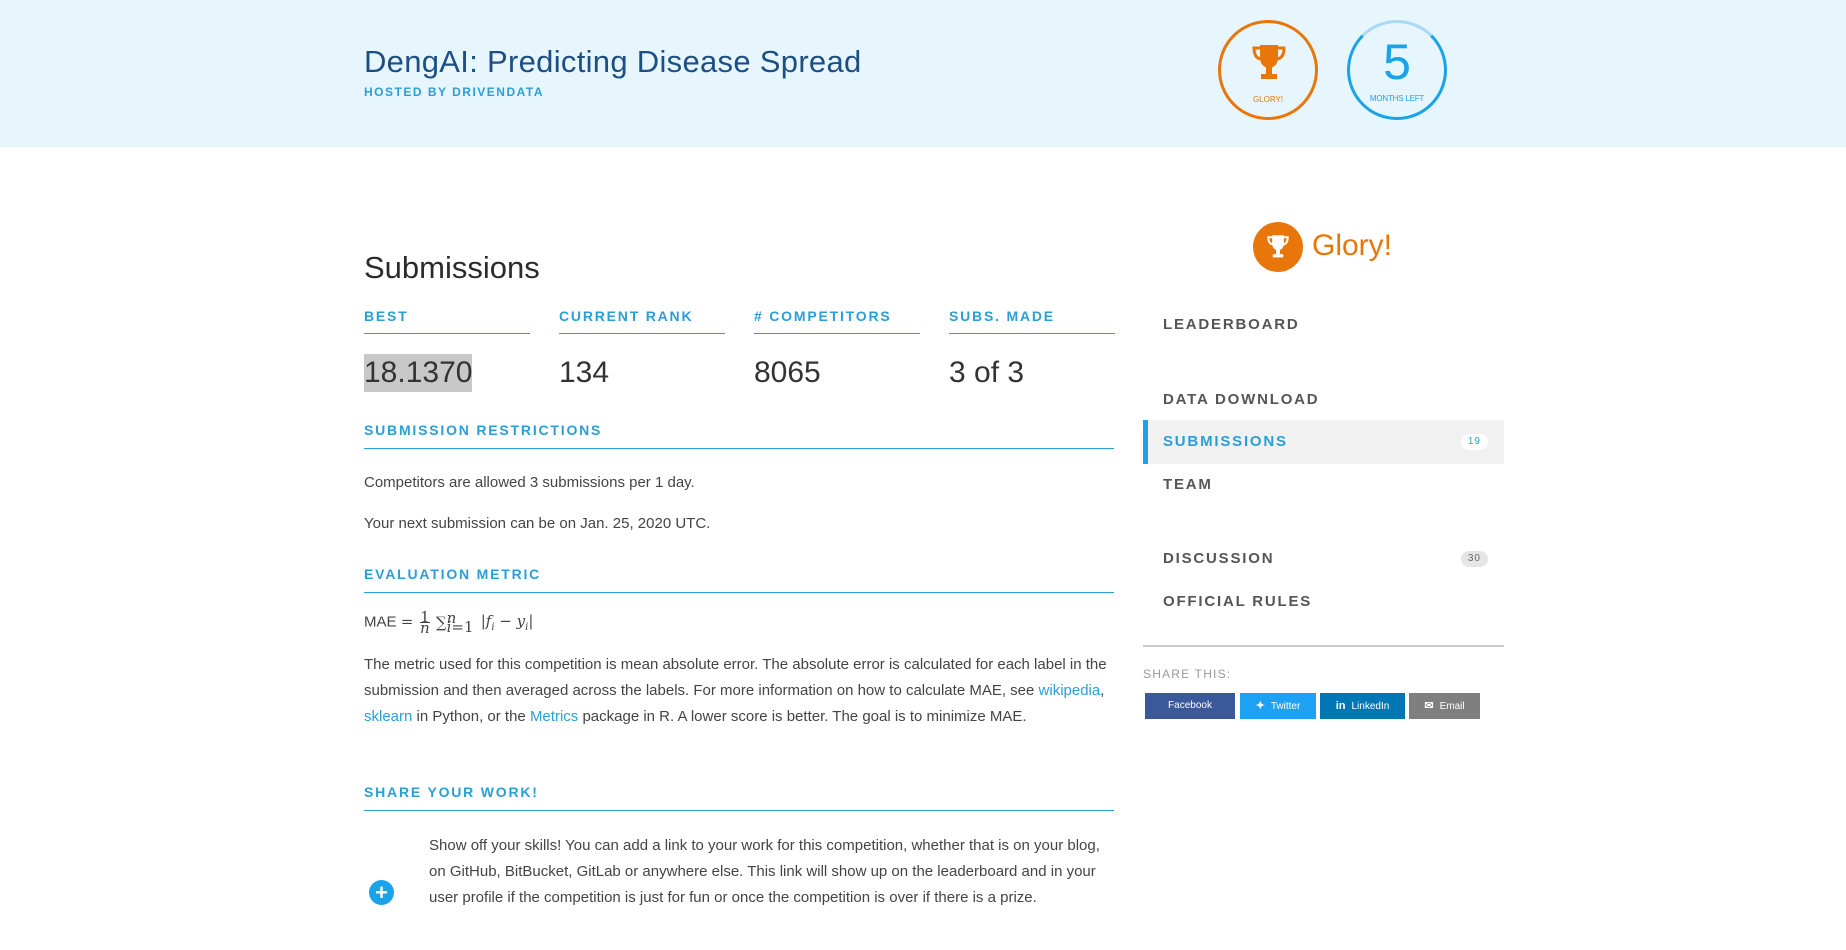  I want to click on twitter-share-button: ✦ Twitter, so click(1278, 706).